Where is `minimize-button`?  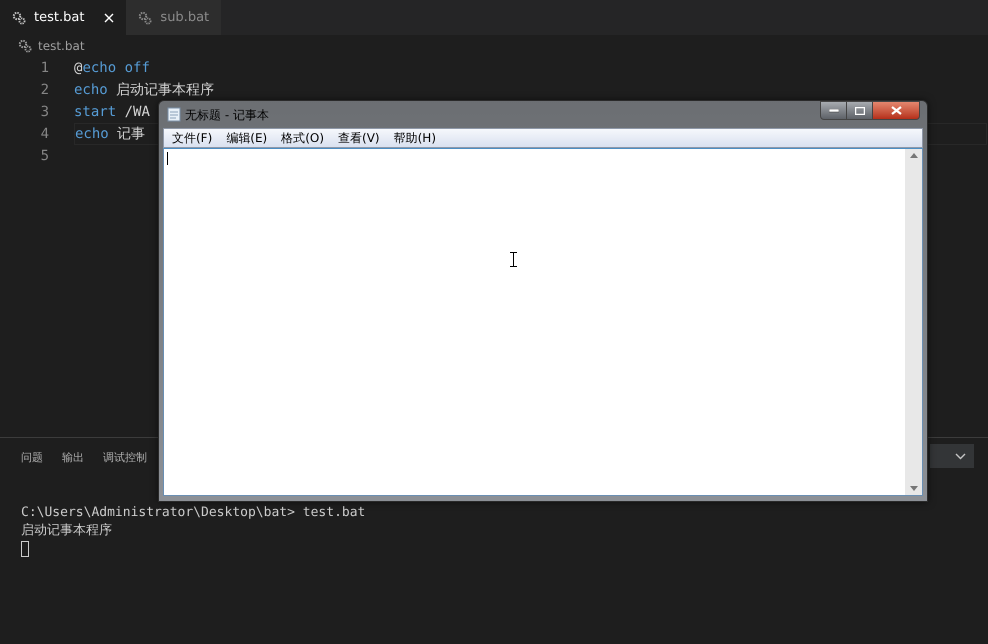 minimize-button is located at coordinates (833, 110).